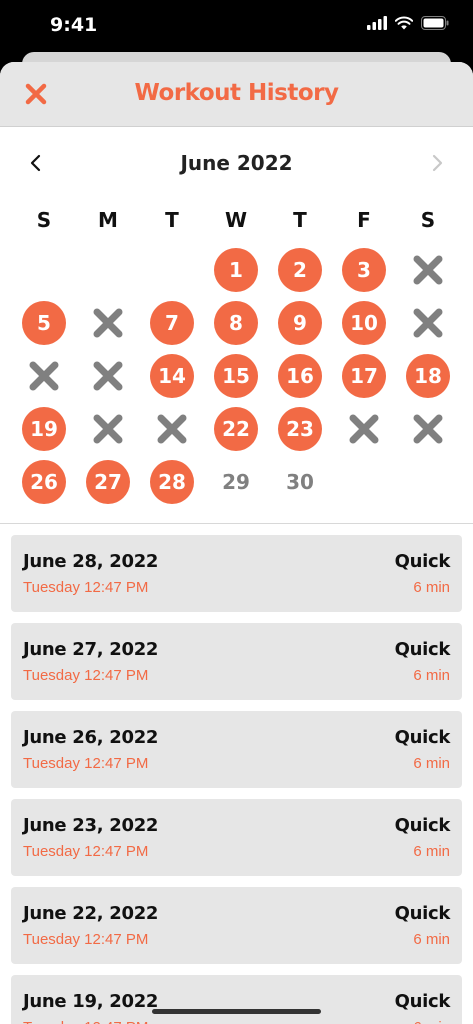 The image size is (473, 1024). What do you see at coordinates (91, 1001) in the screenshot?
I see `workout-date: June 19, 2022` at bounding box center [91, 1001].